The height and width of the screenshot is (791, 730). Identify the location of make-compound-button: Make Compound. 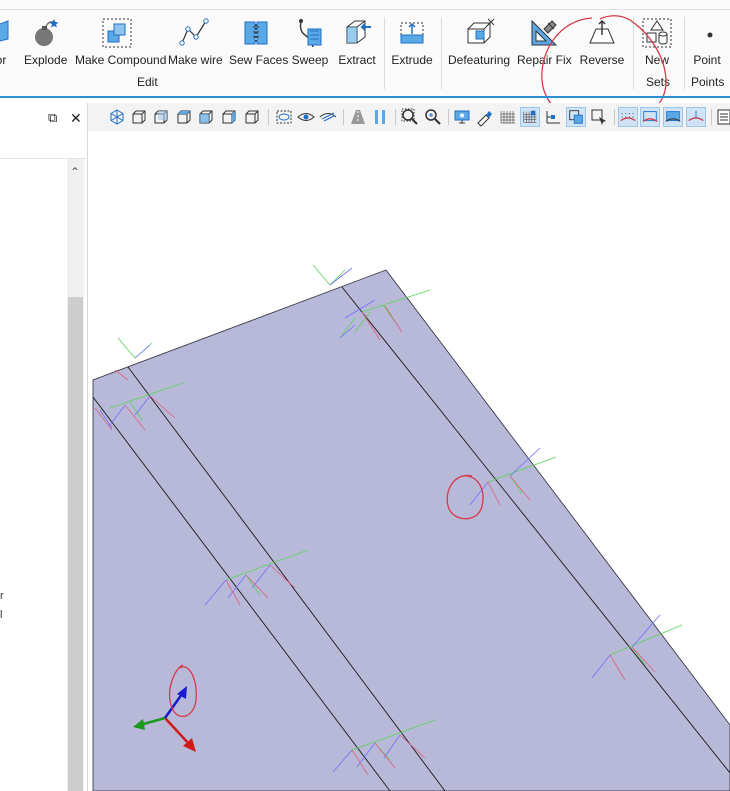
(121, 43).